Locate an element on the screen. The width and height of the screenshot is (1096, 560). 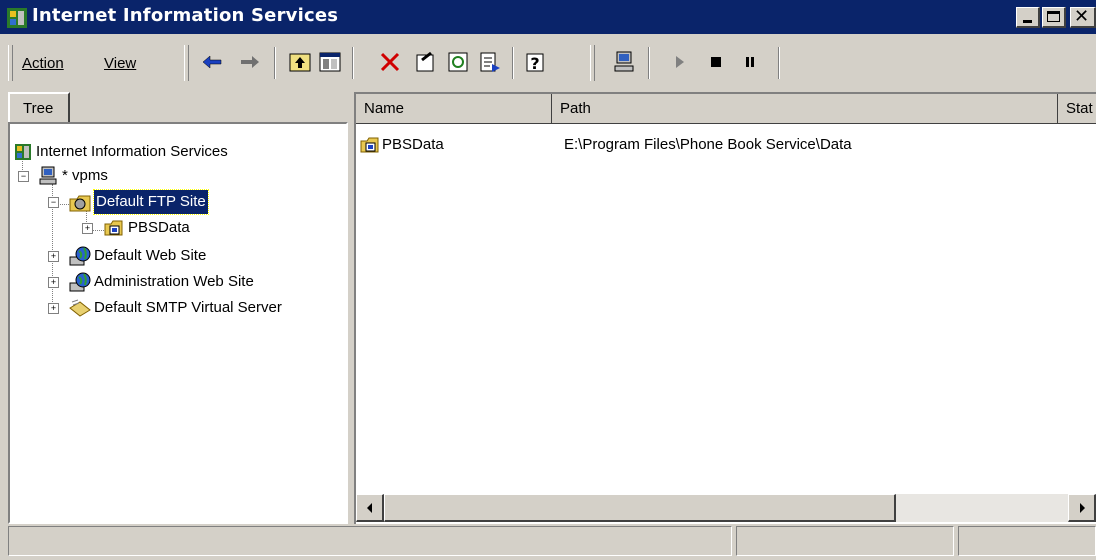
maximize-icon is located at coordinates (1053, 16).